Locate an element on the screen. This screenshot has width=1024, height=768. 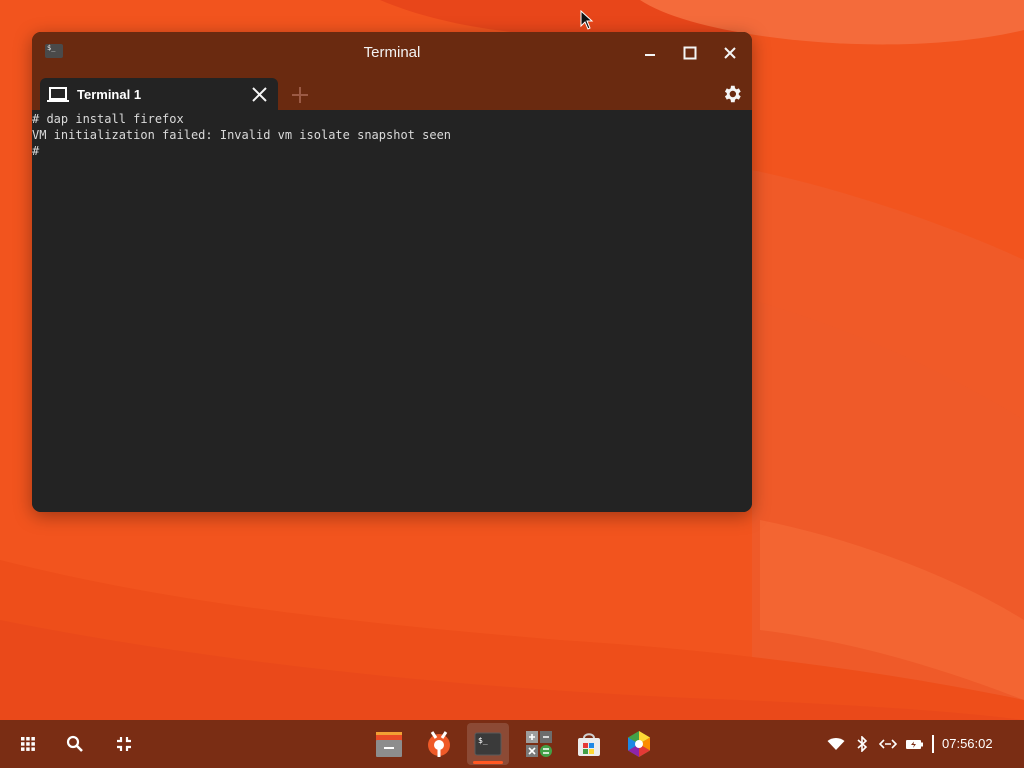
minimize-button is located at coordinates (650, 53).